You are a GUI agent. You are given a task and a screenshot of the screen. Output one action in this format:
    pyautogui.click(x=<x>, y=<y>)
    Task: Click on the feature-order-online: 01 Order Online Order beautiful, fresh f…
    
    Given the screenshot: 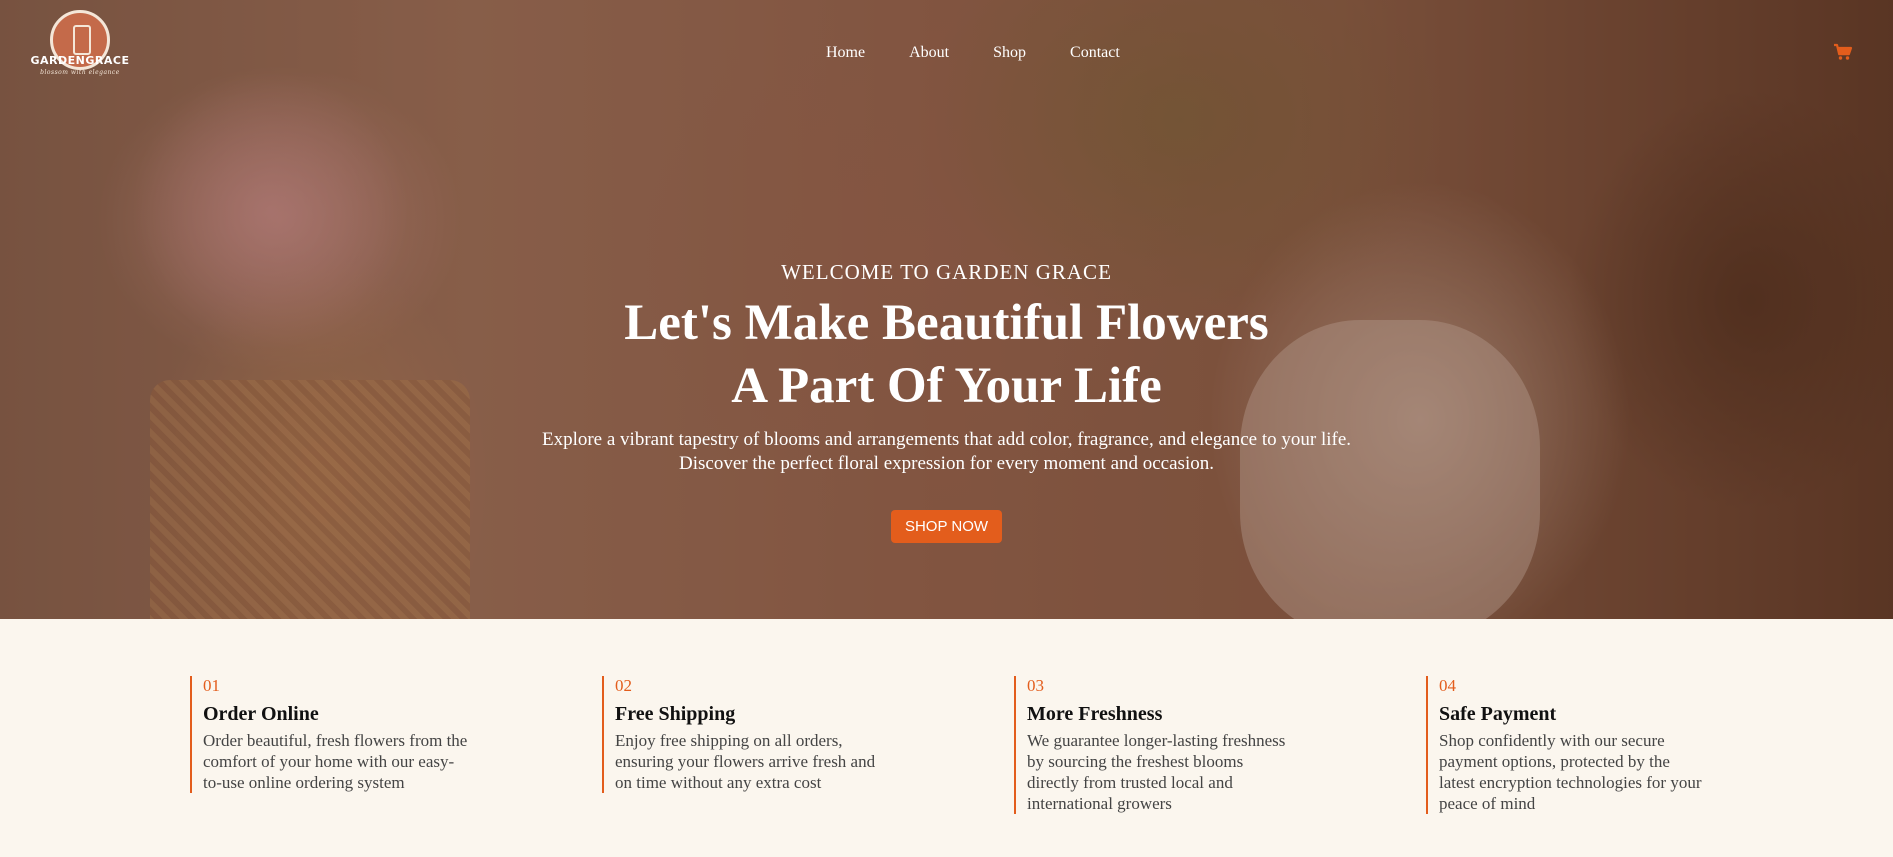 What is the action you would take?
    pyautogui.click(x=340, y=734)
    